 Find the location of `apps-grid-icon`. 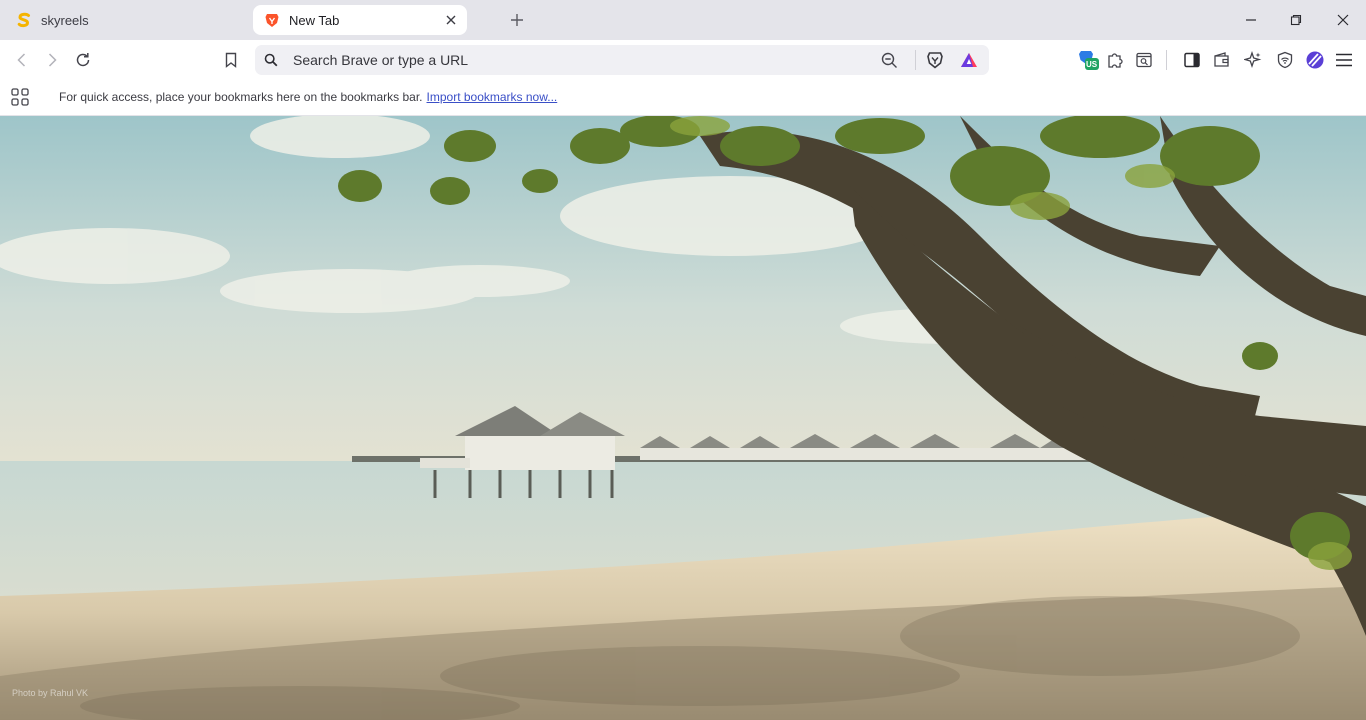

apps-grid-icon is located at coordinates (20, 99).